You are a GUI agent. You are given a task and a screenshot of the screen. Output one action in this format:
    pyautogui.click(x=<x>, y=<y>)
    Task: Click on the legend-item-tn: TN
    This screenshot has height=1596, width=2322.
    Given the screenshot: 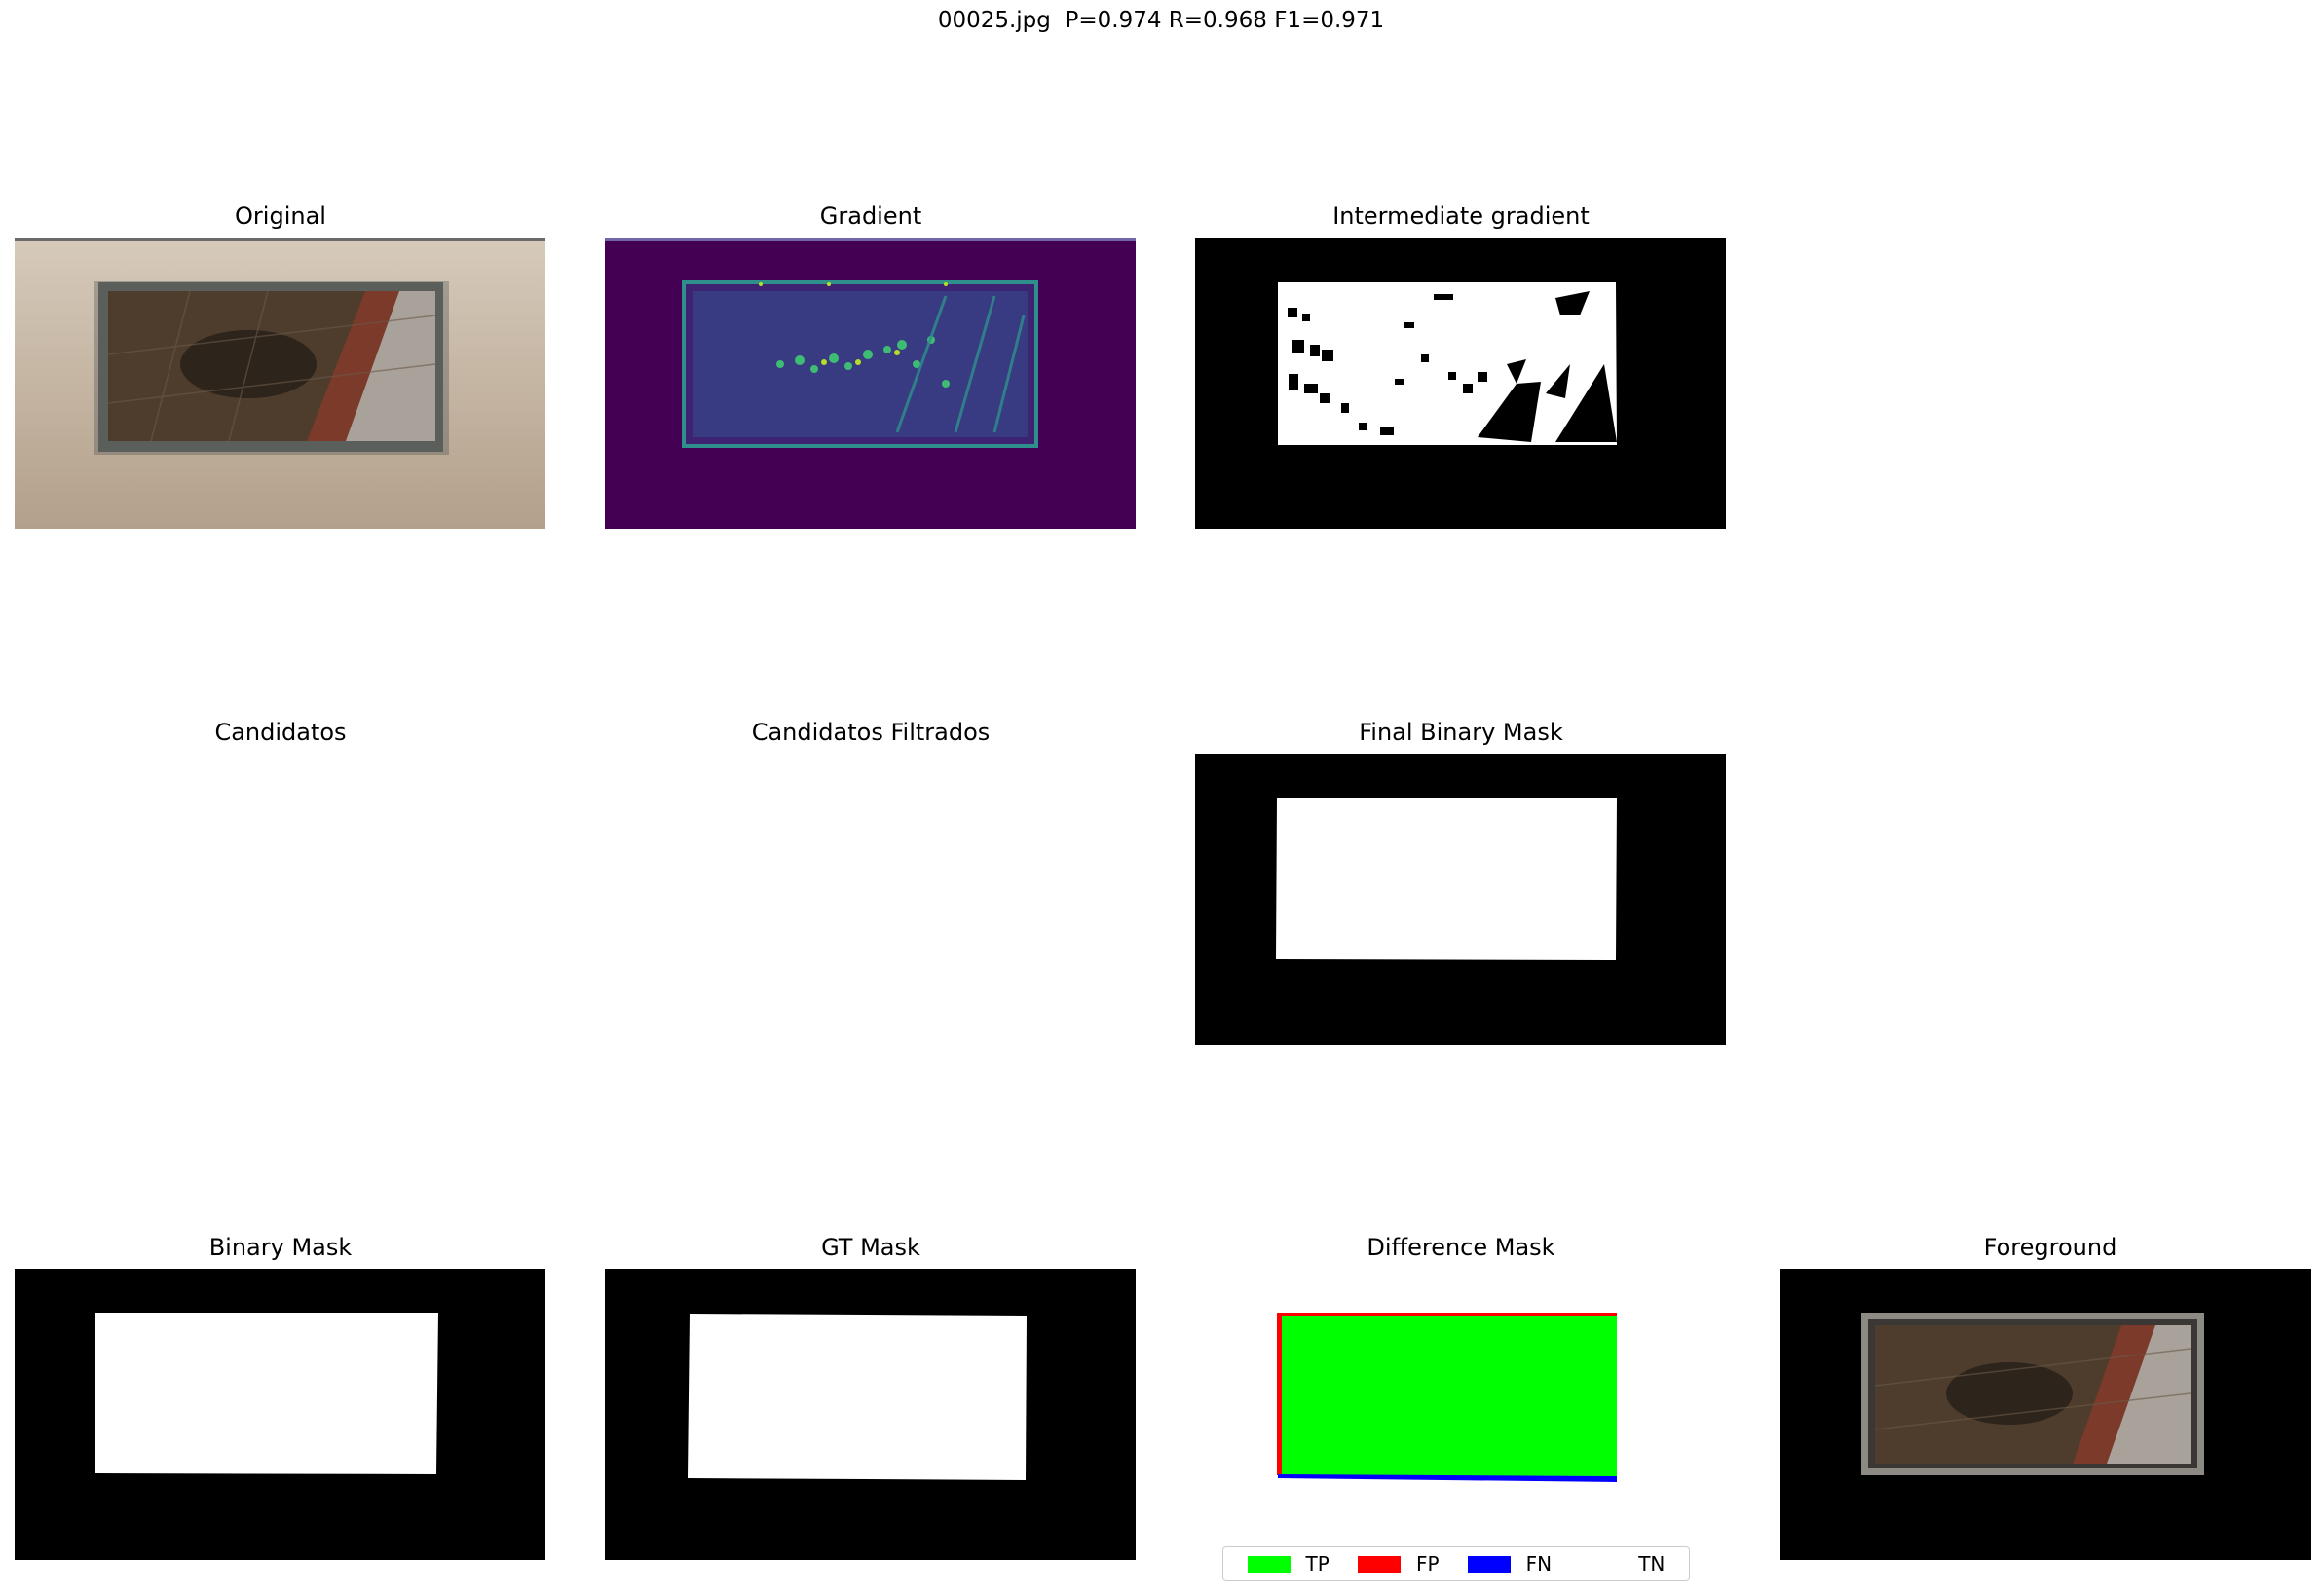 What is the action you would take?
    pyautogui.click(x=1623, y=1564)
    